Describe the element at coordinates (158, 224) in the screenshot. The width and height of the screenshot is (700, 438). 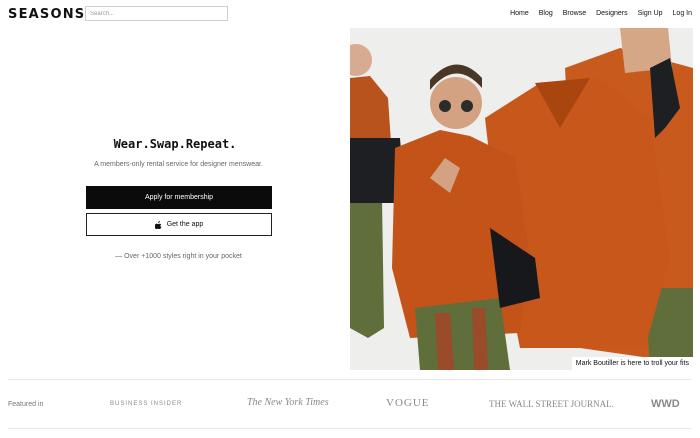
I see `apple-icon` at that location.